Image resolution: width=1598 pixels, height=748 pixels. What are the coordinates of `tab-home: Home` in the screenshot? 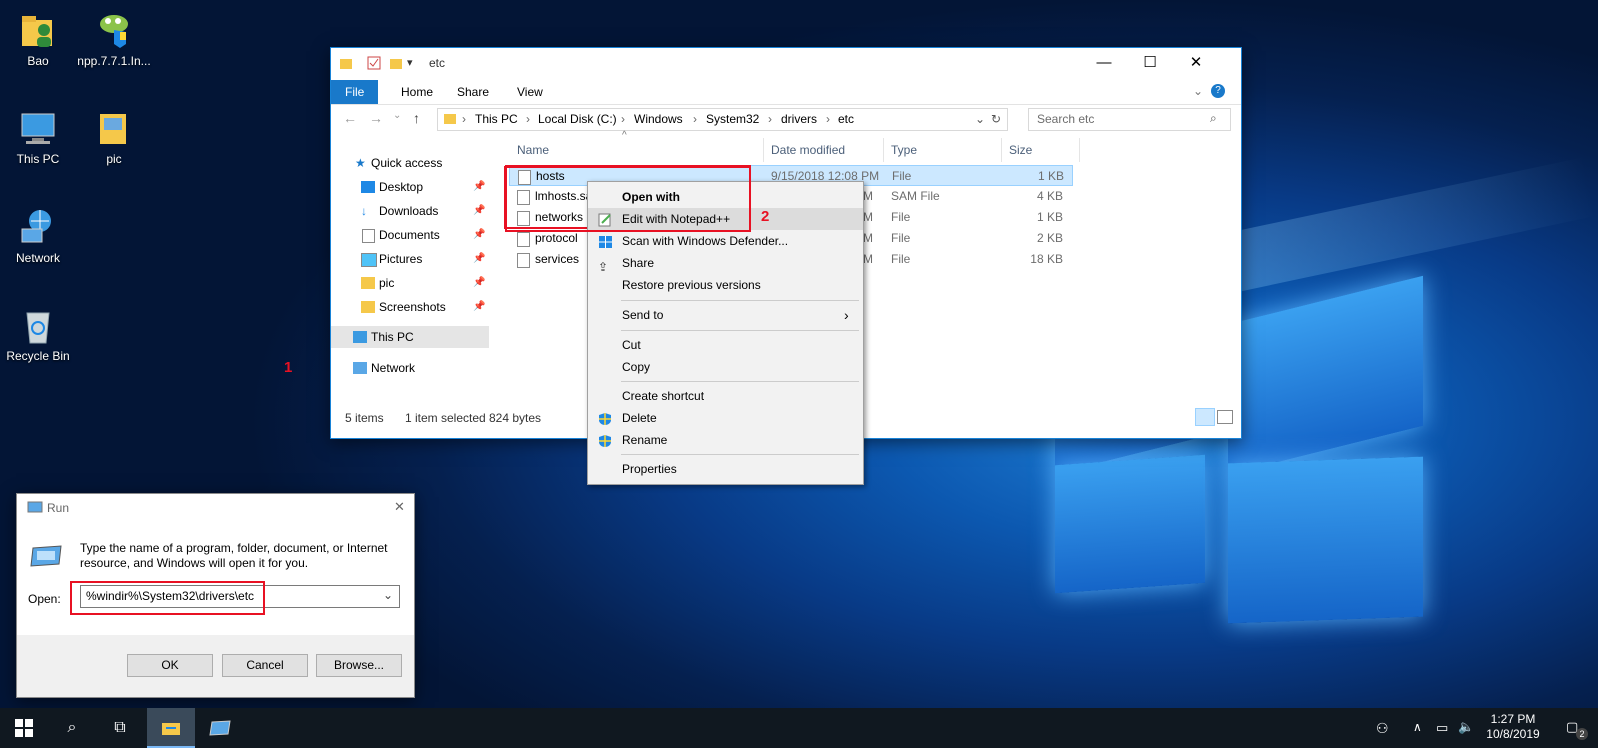 It's located at (417, 92).